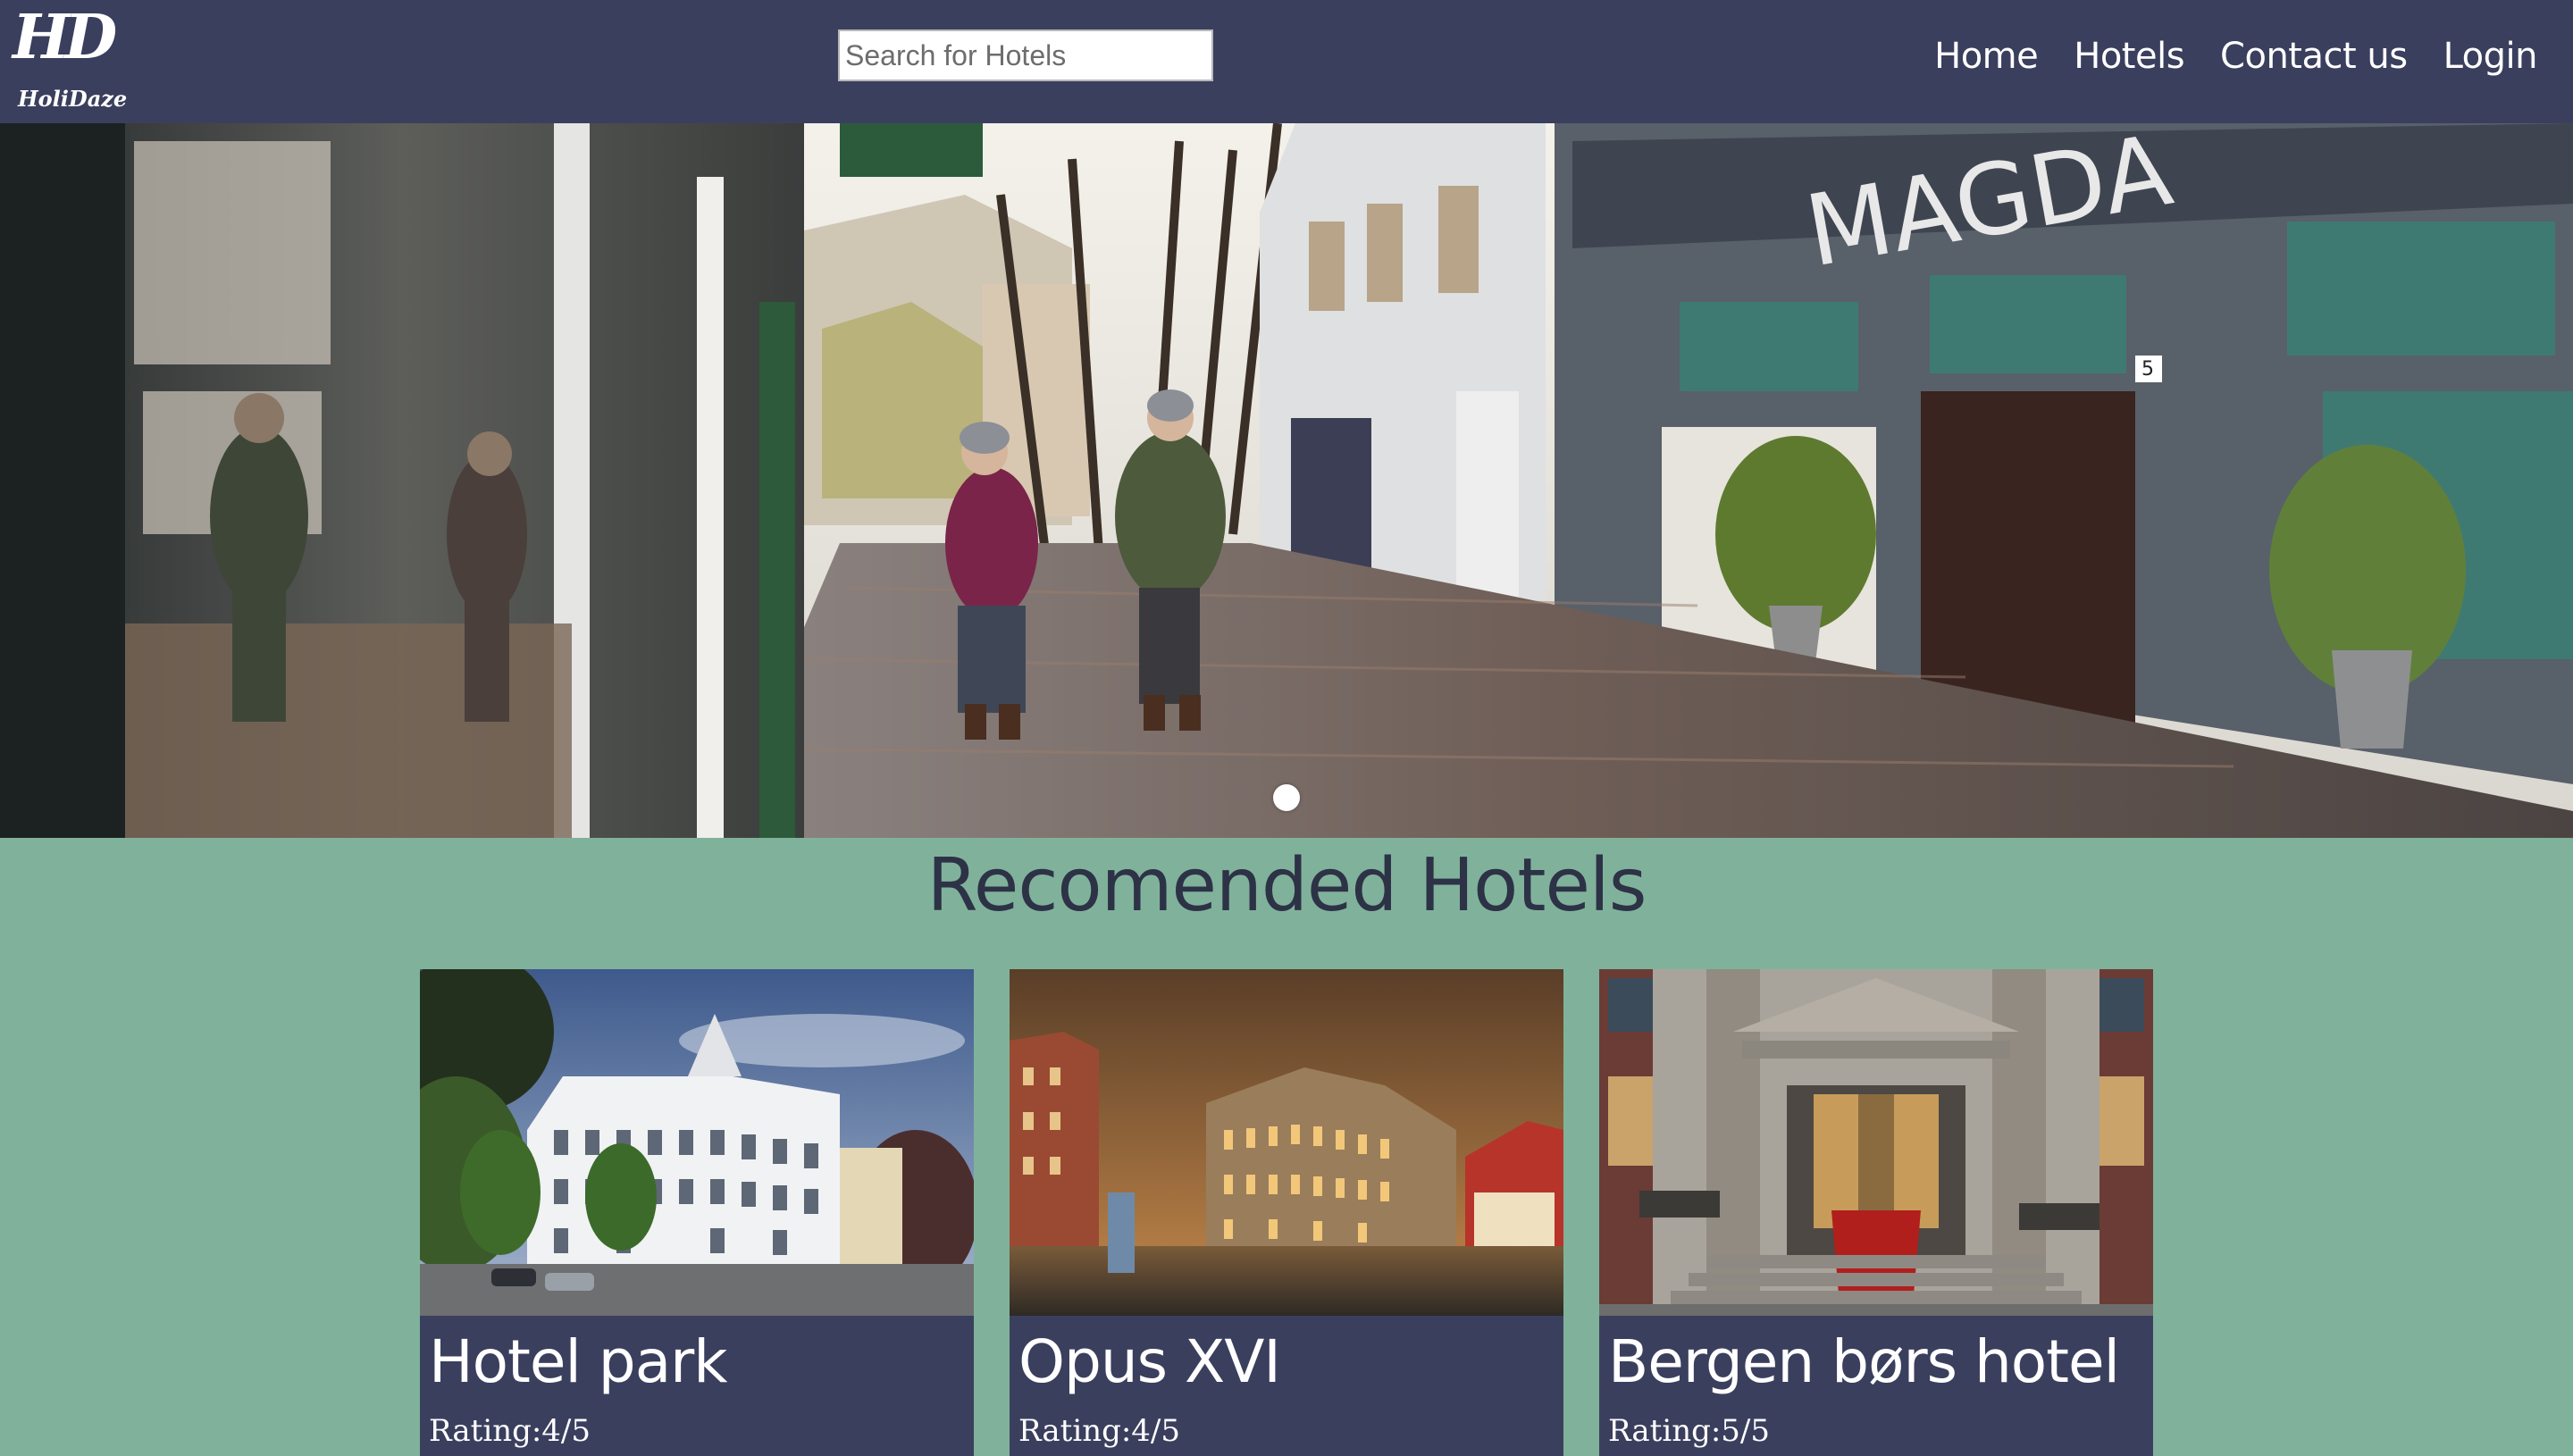 Image resolution: width=2573 pixels, height=1456 pixels. Describe the element at coordinates (1286, 885) in the screenshot. I see `section-title: Recomended Hotels` at that location.